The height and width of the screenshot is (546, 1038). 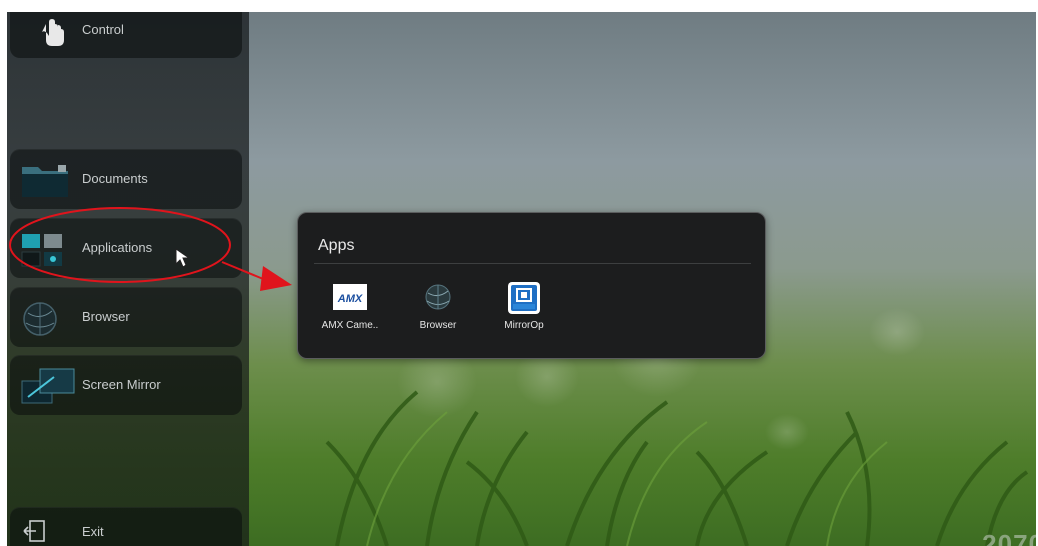 What do you see at coordinates (45, 30) in the screenshot?
I see `hand-touch-icon` at bounding box center [45, 30].